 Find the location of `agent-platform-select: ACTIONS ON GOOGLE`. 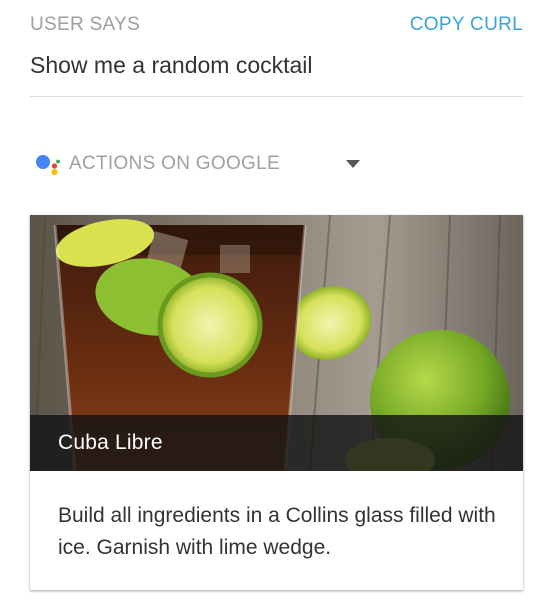

agent-platform-select: ACTIONS ON GOOGLE is located at coordinates (200, 164).